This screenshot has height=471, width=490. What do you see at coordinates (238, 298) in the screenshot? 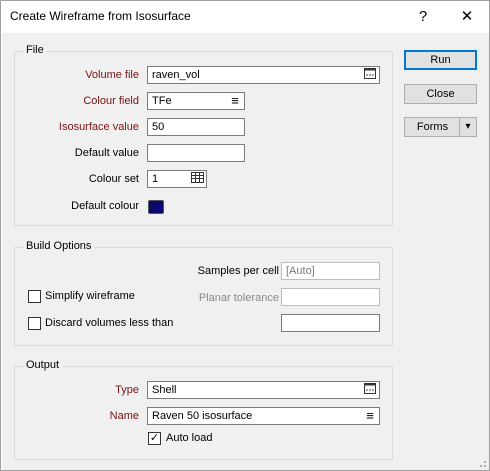
I see `planar-tolerance-label: Planar tolerance` at bounding box center [238, 298].